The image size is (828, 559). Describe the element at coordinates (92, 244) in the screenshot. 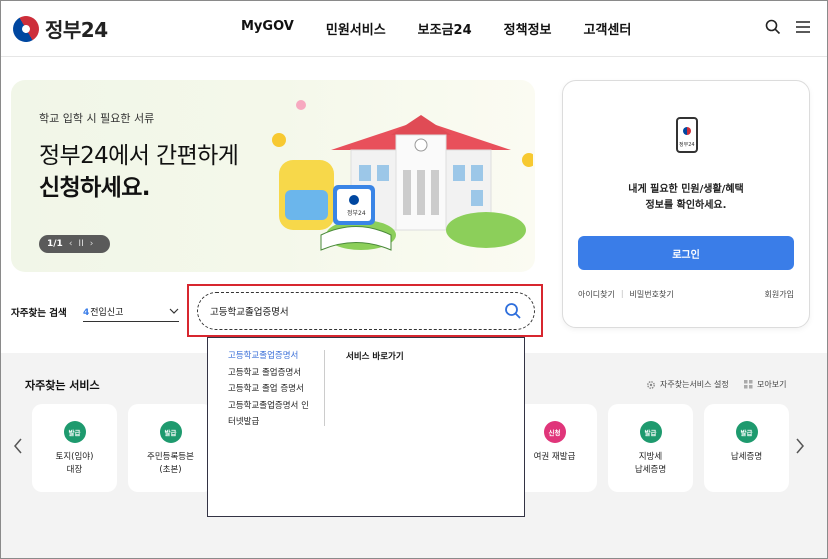

I see `banner-next-icon: ›` at that location.